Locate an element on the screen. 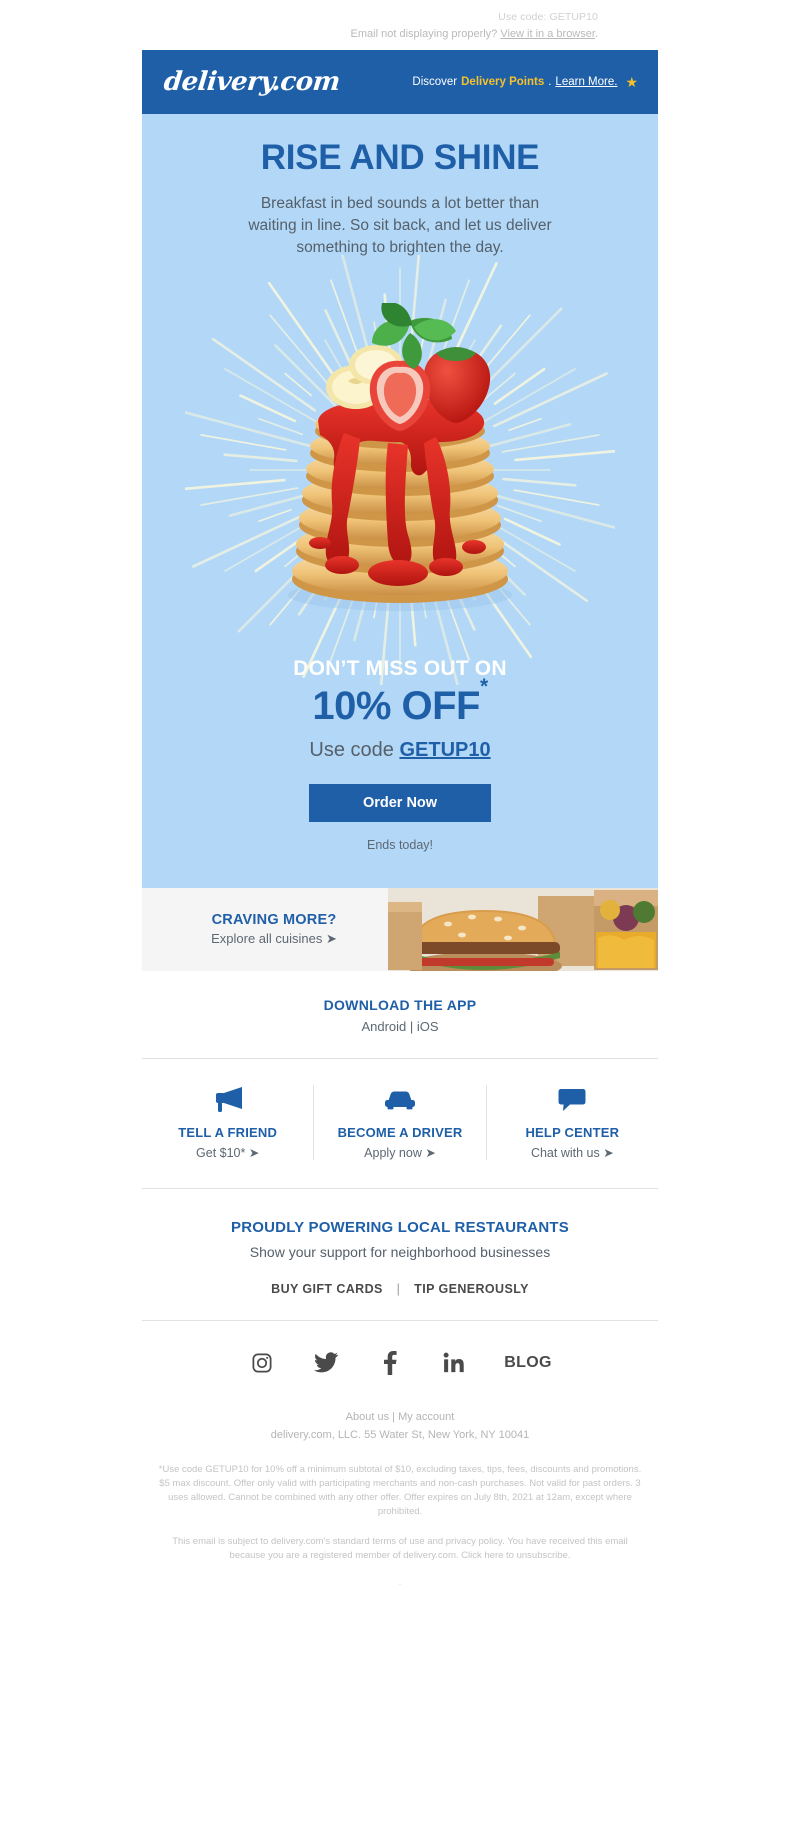  promo-code-line: Use code GETUP10 is located at coordinates (400, 750).